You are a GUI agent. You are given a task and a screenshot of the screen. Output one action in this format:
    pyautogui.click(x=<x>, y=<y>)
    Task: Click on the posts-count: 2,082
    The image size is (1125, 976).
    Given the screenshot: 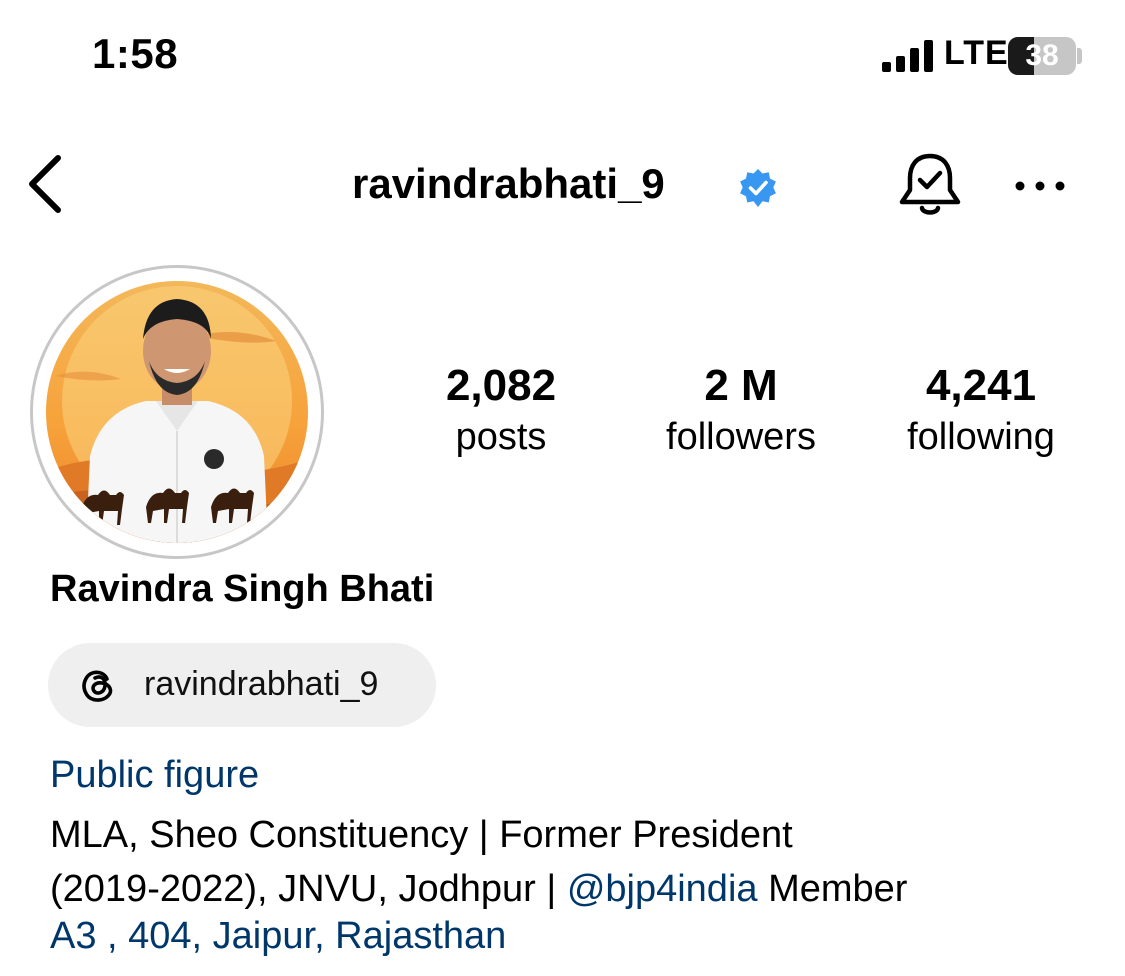 What is the action you would take?
    pyautogui.click(x=501, y=385)
    